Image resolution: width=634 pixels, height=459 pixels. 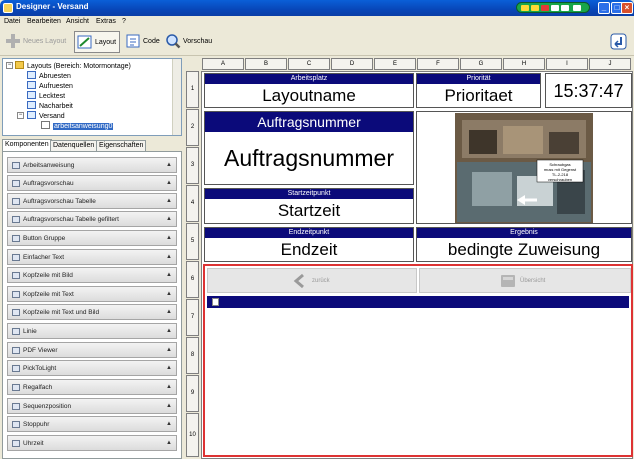 I want to click on row-header: 6, so click(x=192, y=279).